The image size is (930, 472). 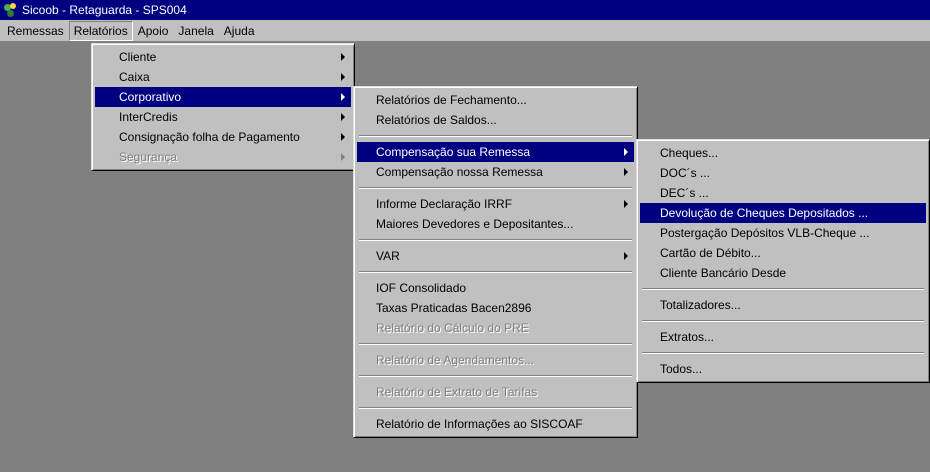 I want to click on menu-item-consignacao: Consignação folha de Pagamento, so click(x=223, y=137).